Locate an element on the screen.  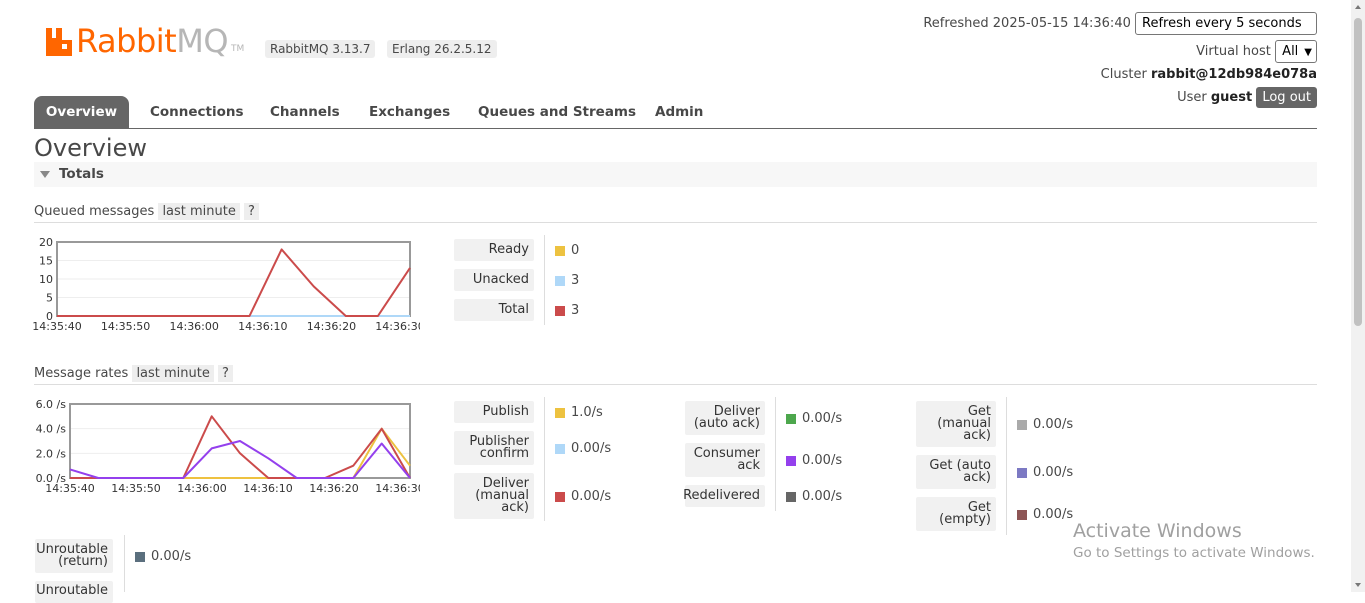
legend-deliver-auto-ack-label: Deliver (auto ack) is located at coordinates (725, 418).